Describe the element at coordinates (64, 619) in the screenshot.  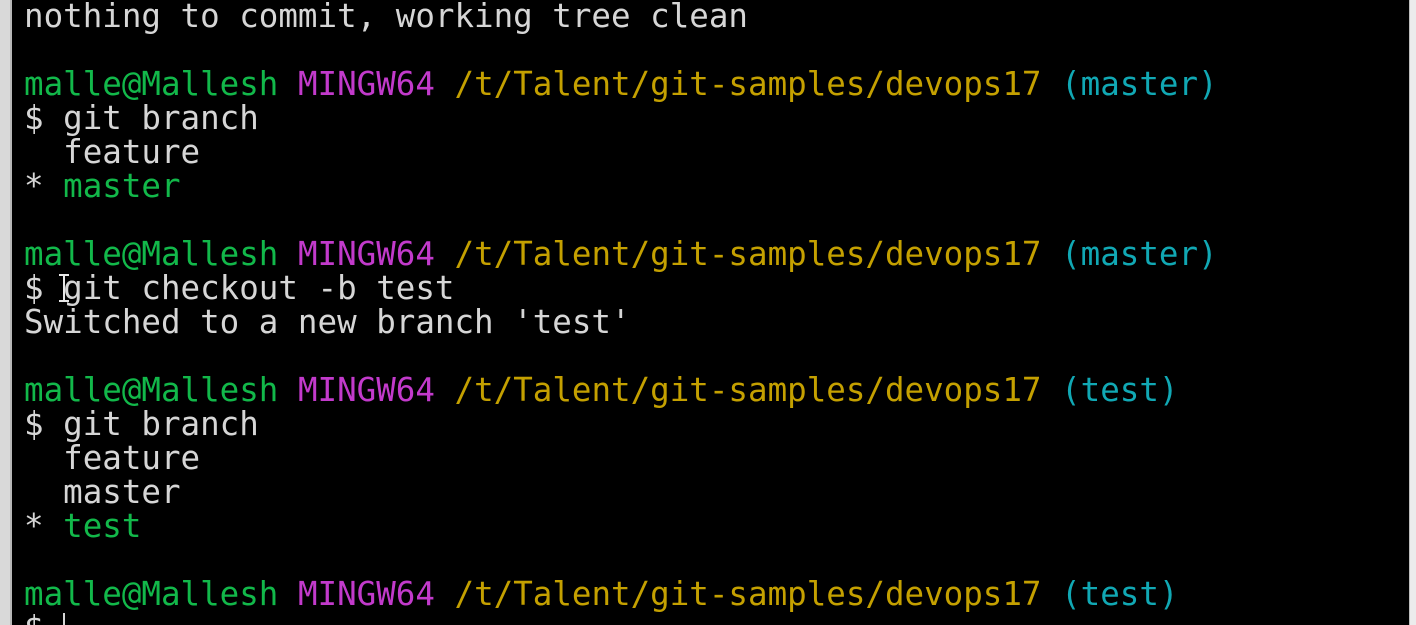
I see `terminal-cursor` at that location.